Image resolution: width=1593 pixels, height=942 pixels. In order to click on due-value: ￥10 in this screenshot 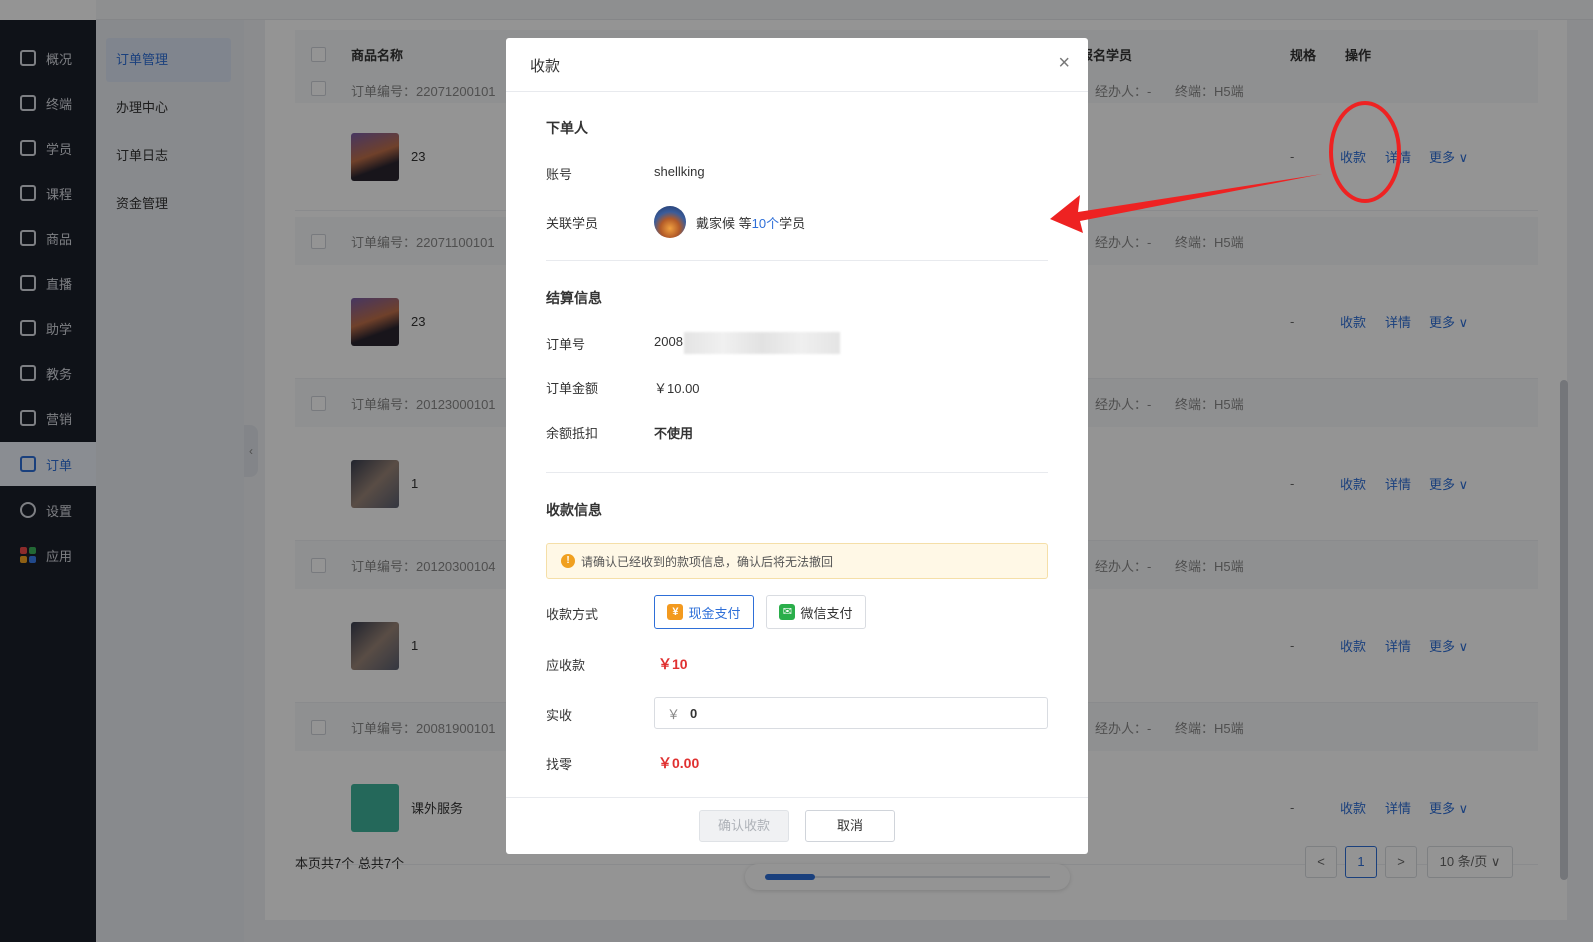, I will do `click(673, 664)`.